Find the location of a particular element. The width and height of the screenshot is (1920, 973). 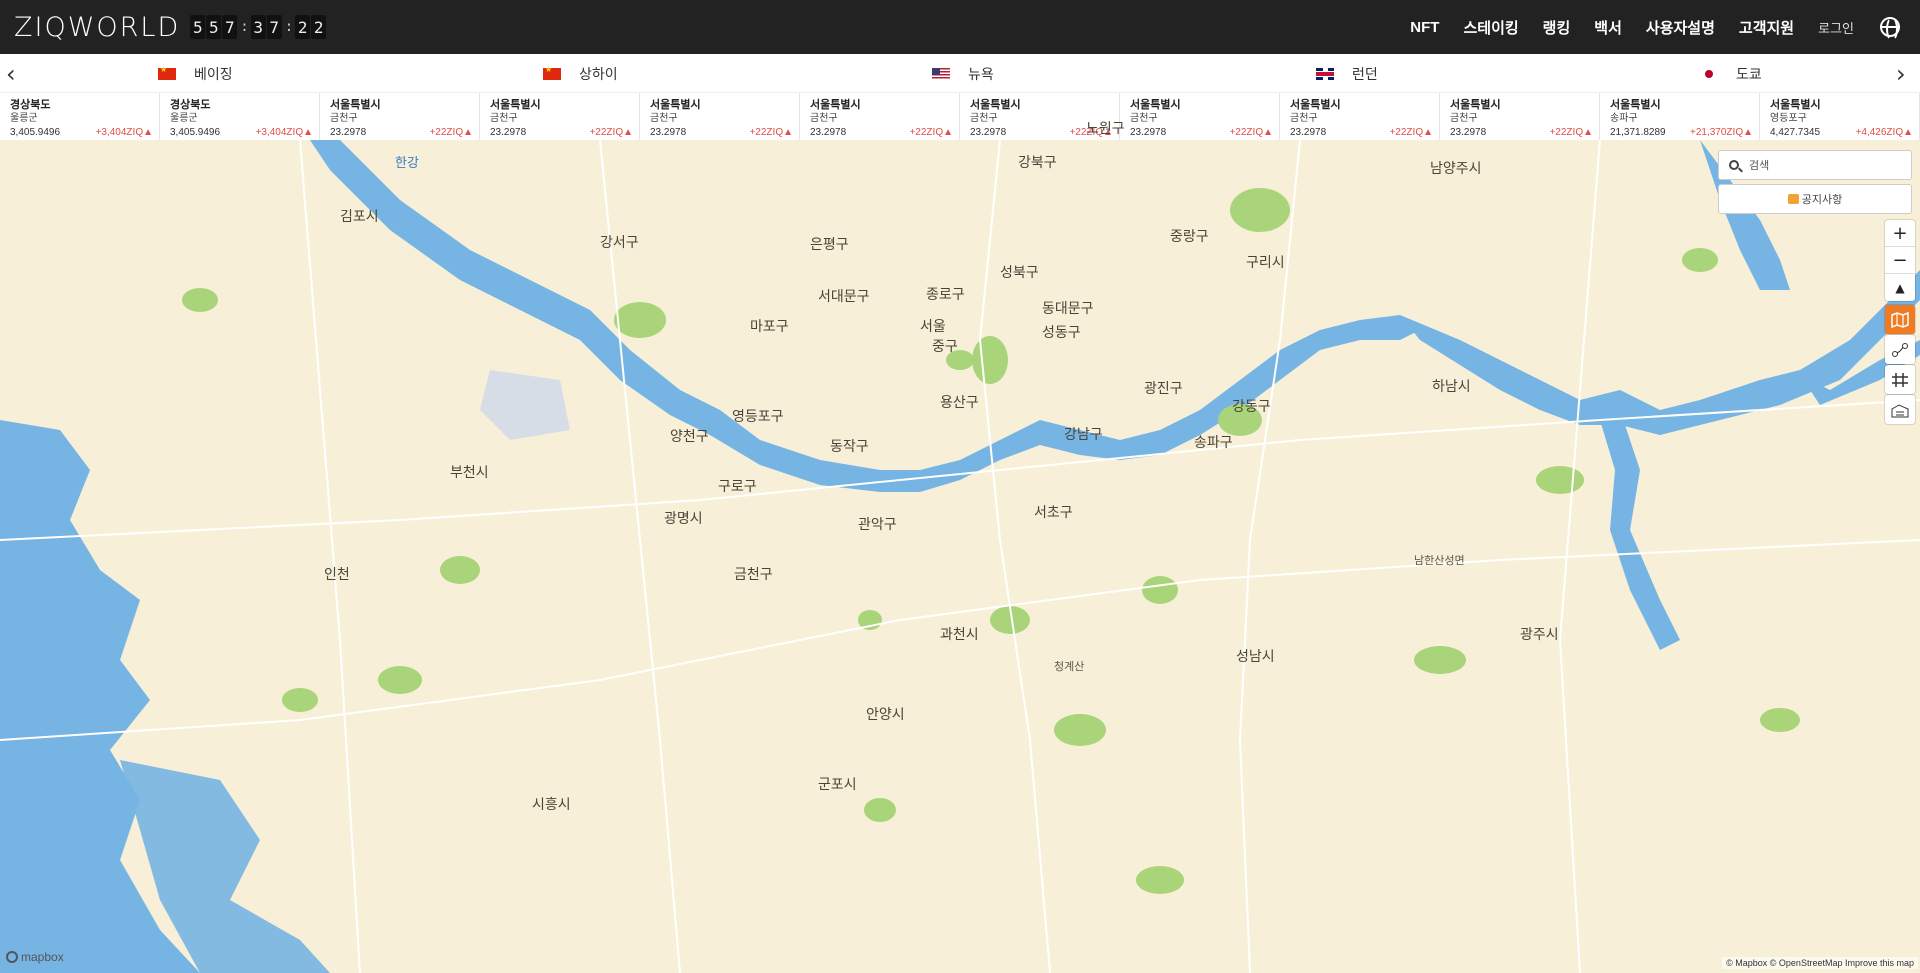

login-link: 로그인 is located at coordinates (1836, 27).